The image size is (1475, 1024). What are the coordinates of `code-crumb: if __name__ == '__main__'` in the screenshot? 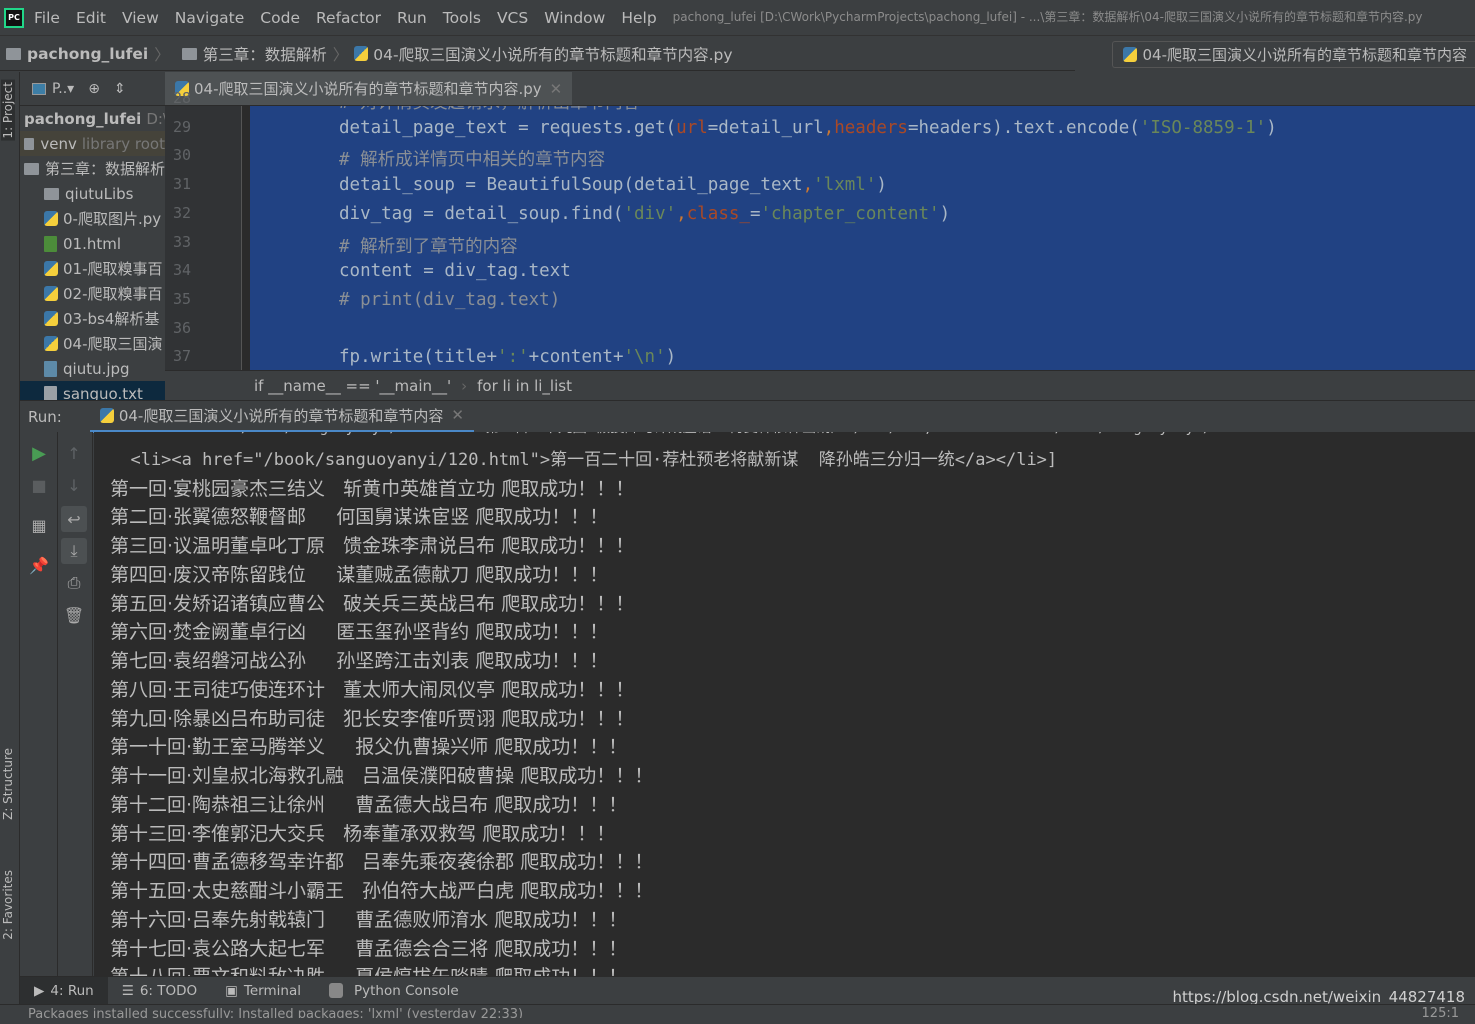 It's located at (352, 386).